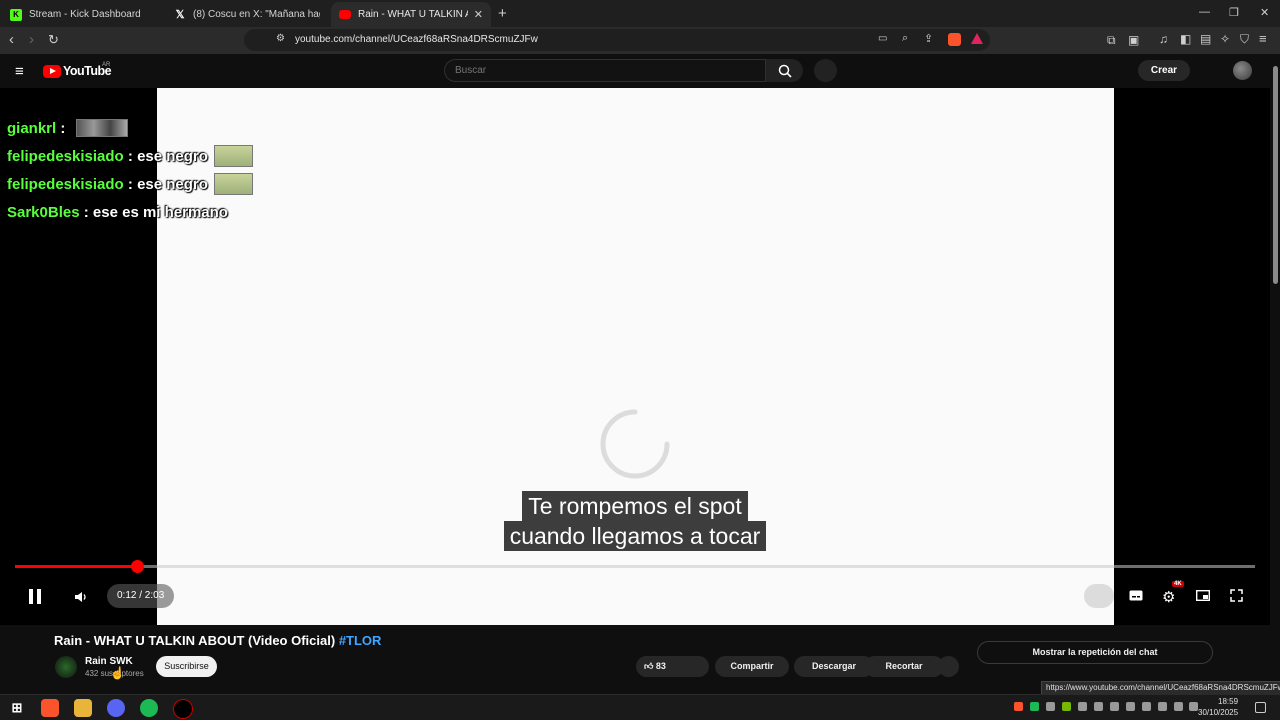 The image size is (1280, 720). I want to click on fullscreen-button, so click(1236, 597).